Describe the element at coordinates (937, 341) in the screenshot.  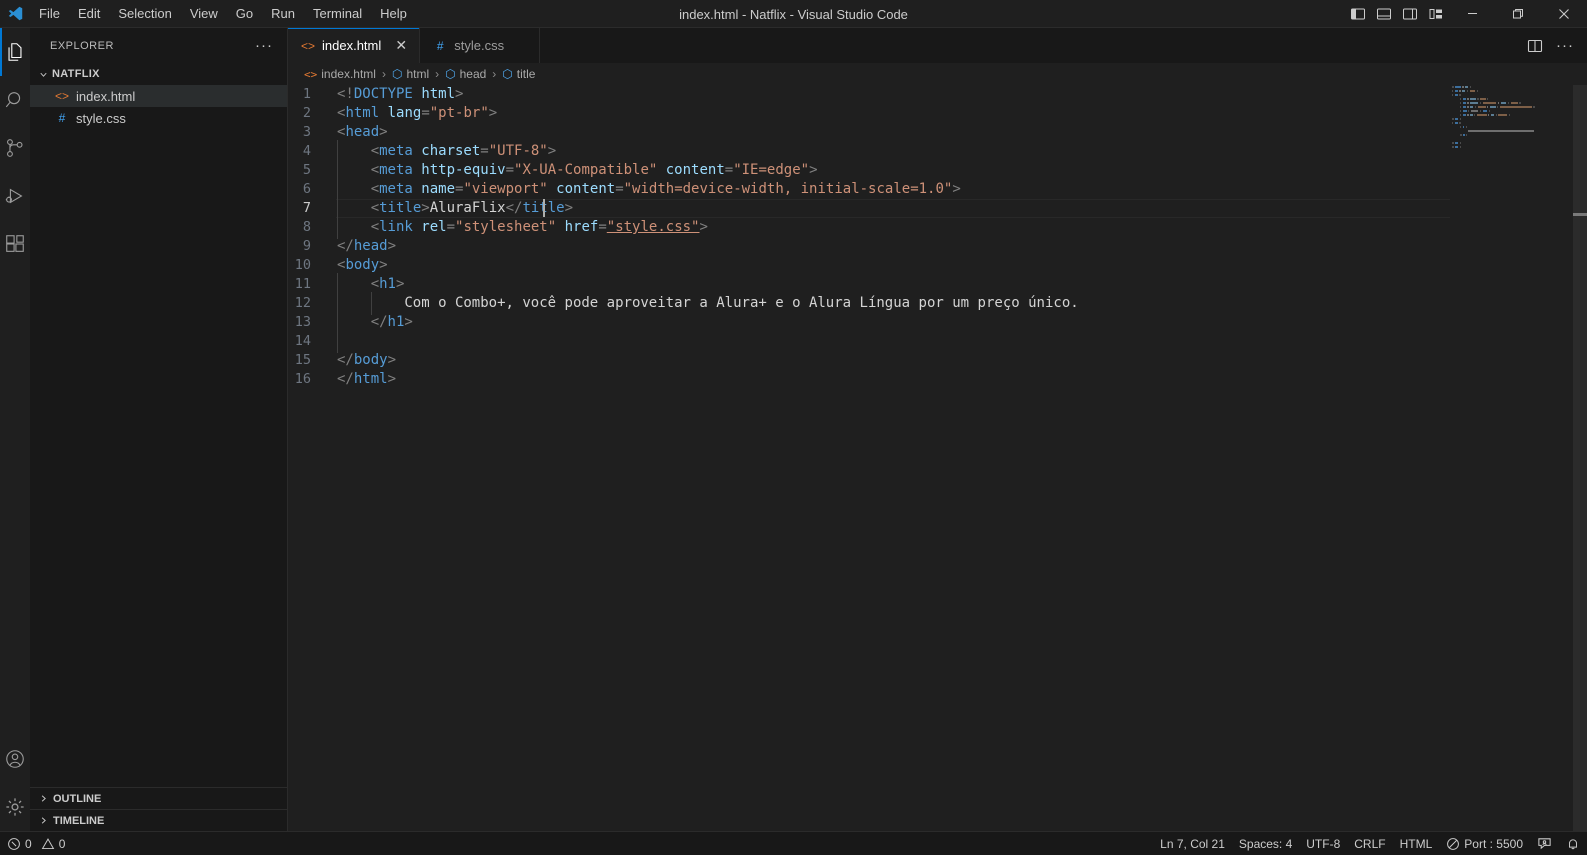
I see `code-line: 14` at that location.